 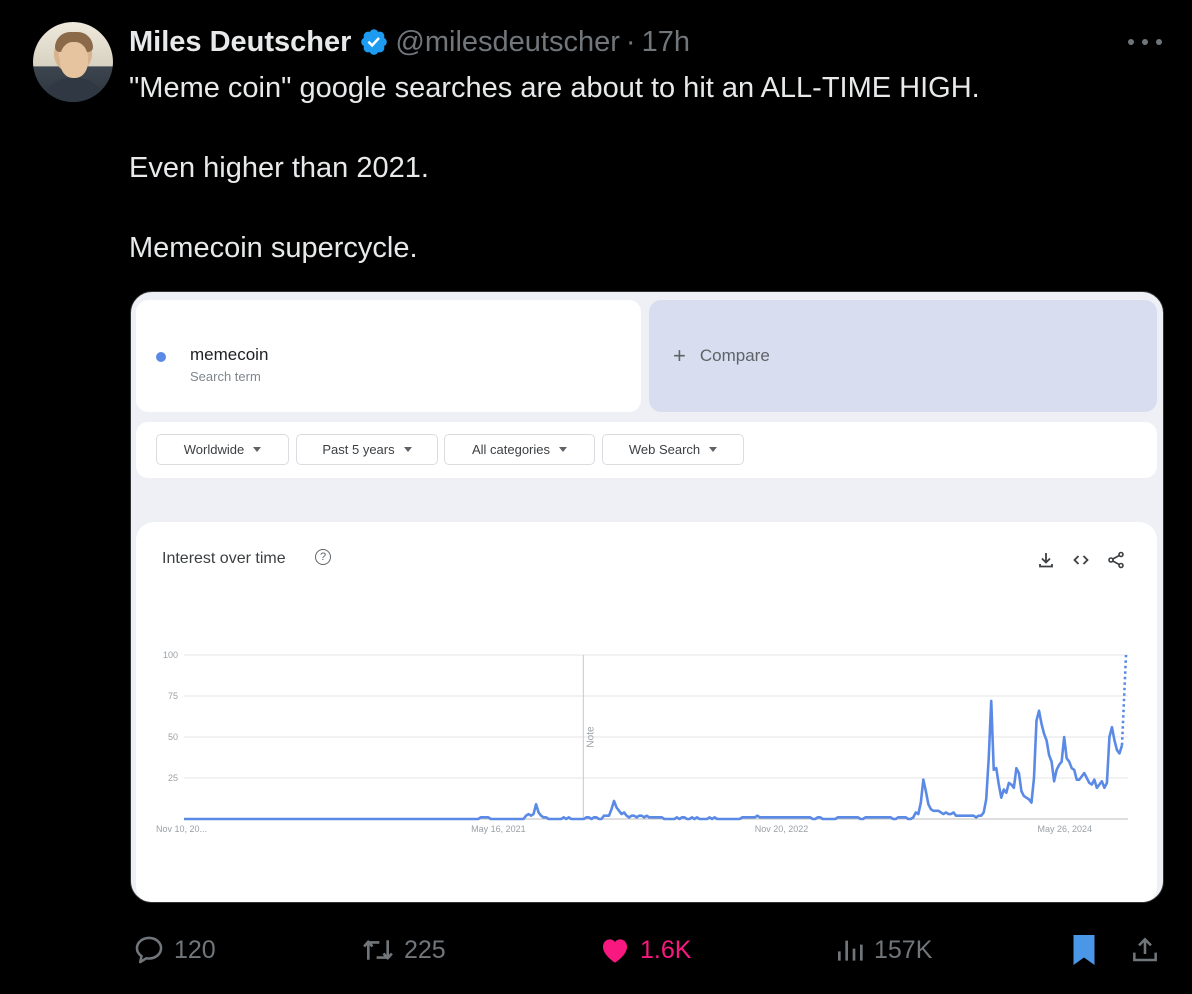 What do you see at coordinates (273, 248) in the screenshot?
I see `tweet-line: Memecoin supercycle.` at bounding box center [273, 248].